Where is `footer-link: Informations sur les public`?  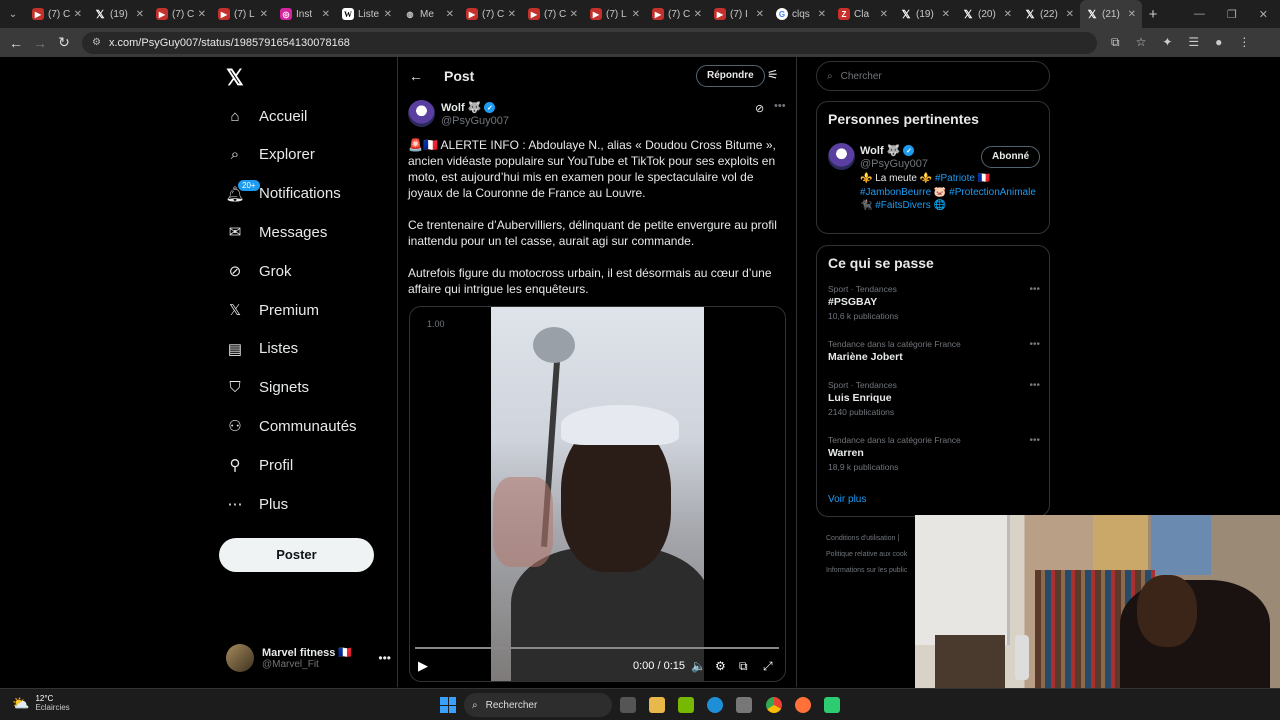
footer-link: Informations sur les public is located at coordinates (866, 571).